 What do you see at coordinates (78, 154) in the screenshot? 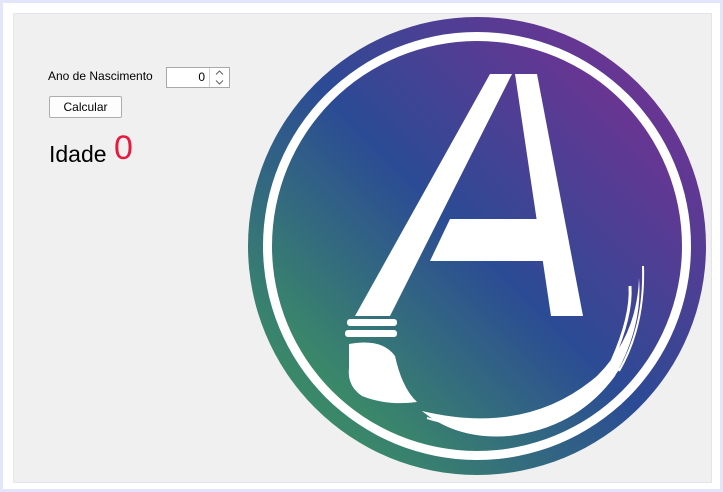
I see `age-label: Idade` at bounding box center [78, 154].